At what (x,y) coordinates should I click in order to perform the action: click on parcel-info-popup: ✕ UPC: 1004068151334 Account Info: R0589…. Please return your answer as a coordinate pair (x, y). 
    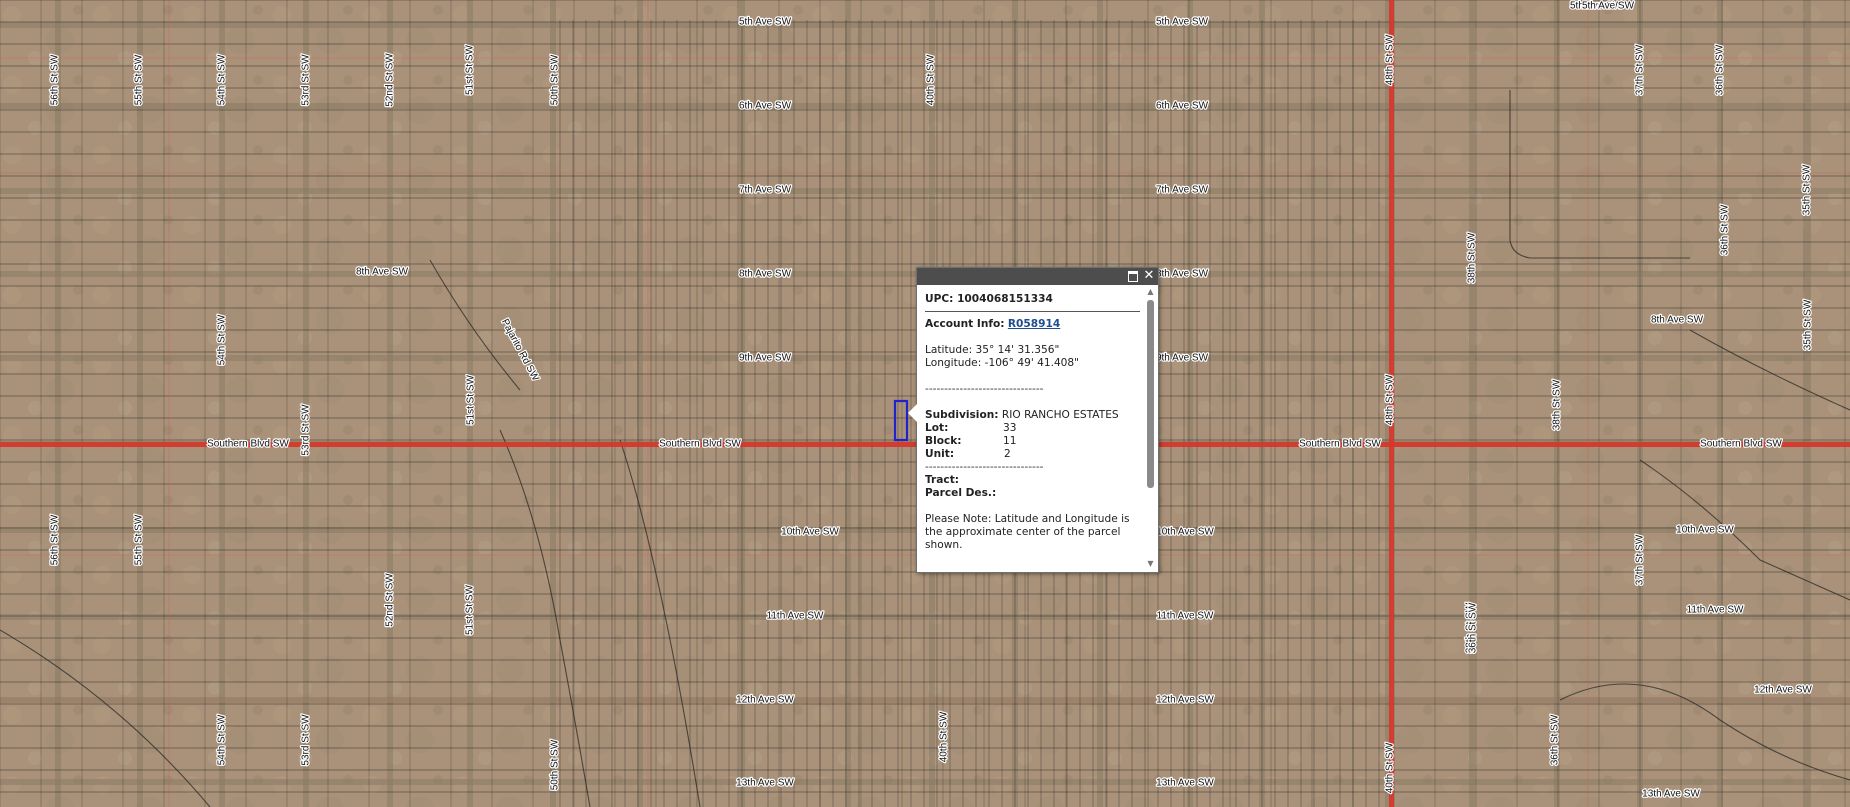
    Looking at the image, I should click on (1033, 420).